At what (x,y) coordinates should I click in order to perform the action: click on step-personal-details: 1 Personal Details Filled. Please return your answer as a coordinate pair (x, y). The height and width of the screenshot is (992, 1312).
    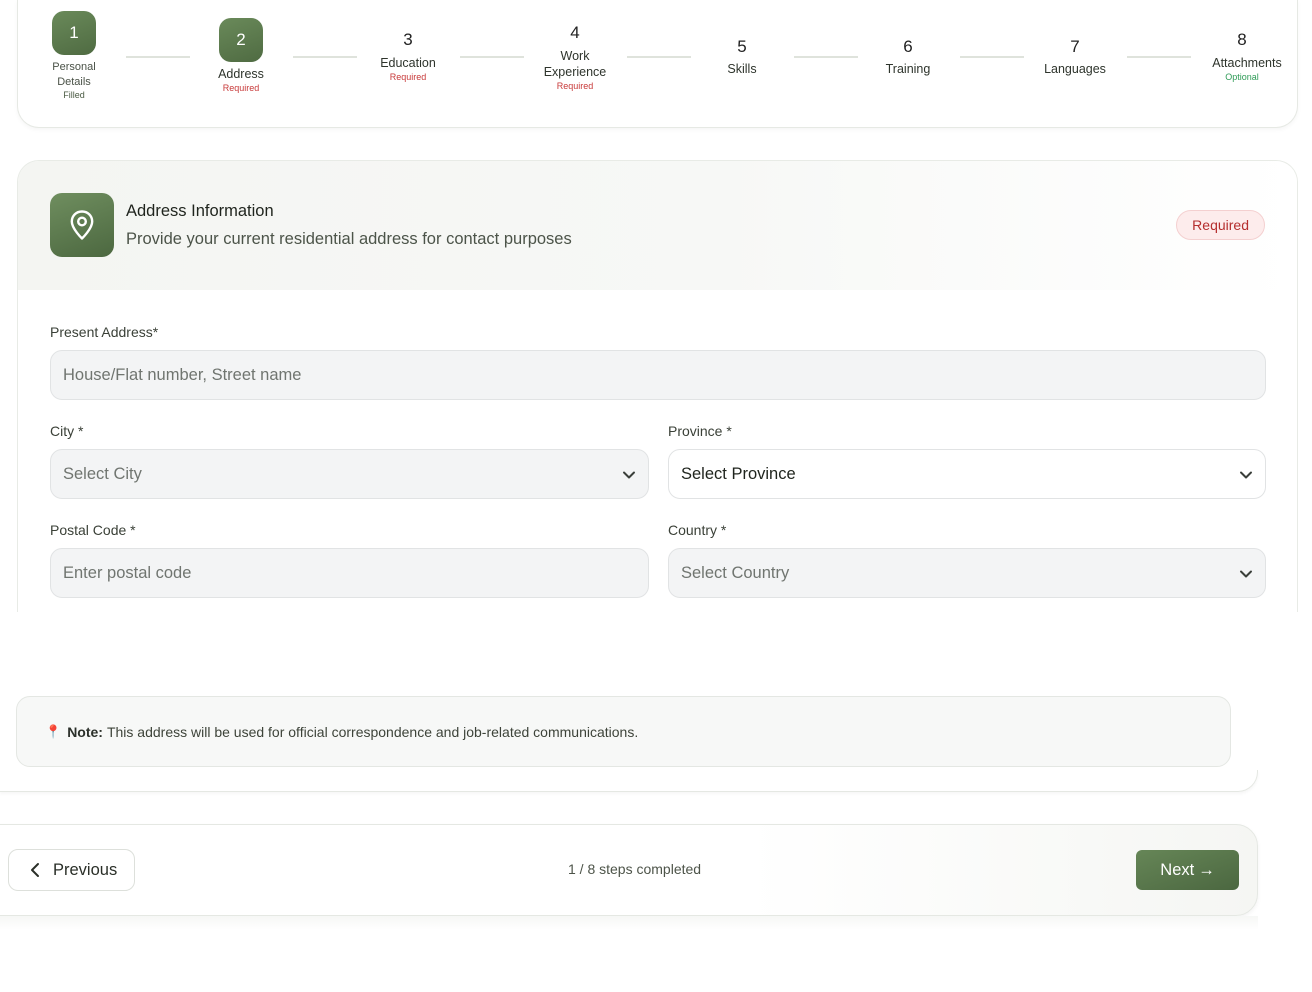
    Looking at the image, I should click on (74, 56).